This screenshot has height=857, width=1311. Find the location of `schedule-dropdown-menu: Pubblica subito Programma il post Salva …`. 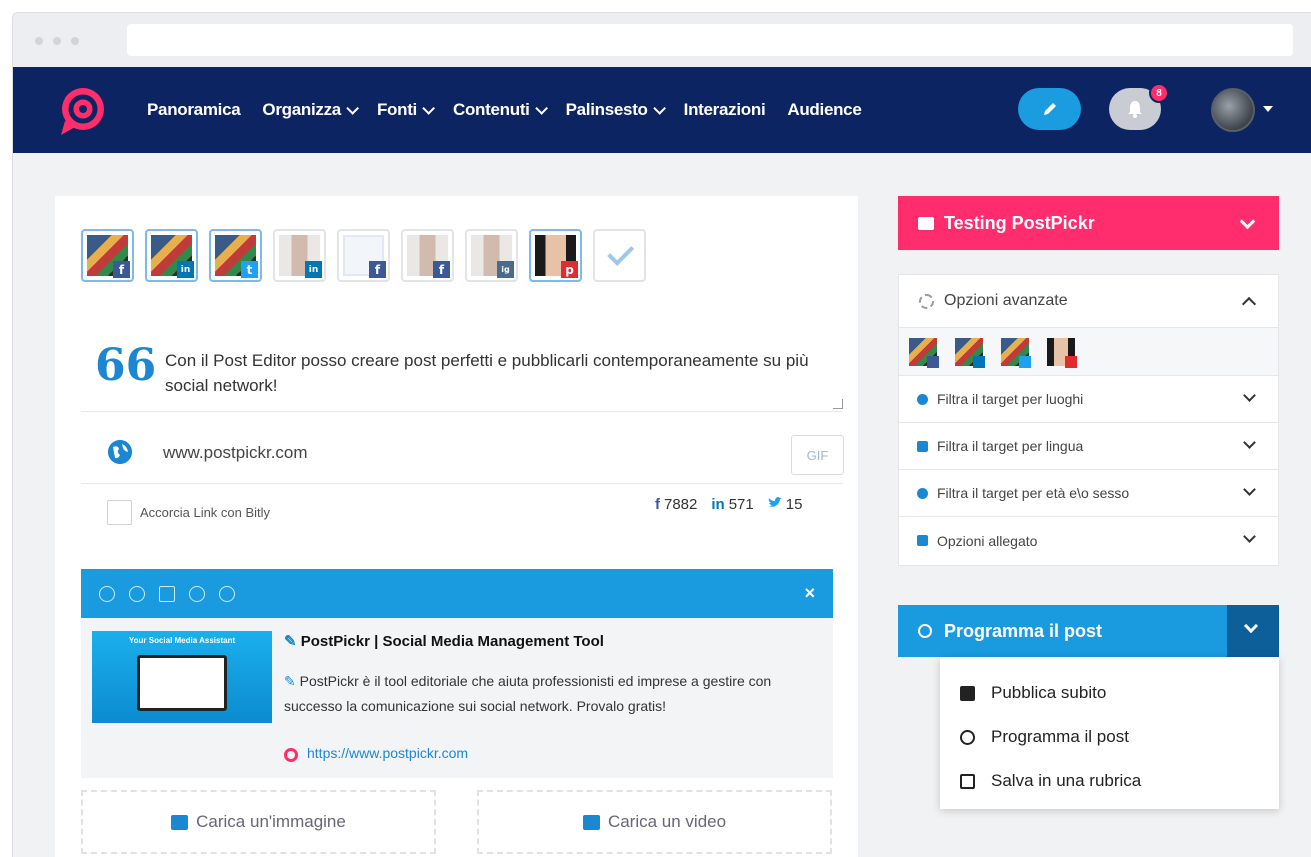

schedule-dropdown-menu: Pubblica subito Programma il post Salva … is located at coordinates (1109, 733).